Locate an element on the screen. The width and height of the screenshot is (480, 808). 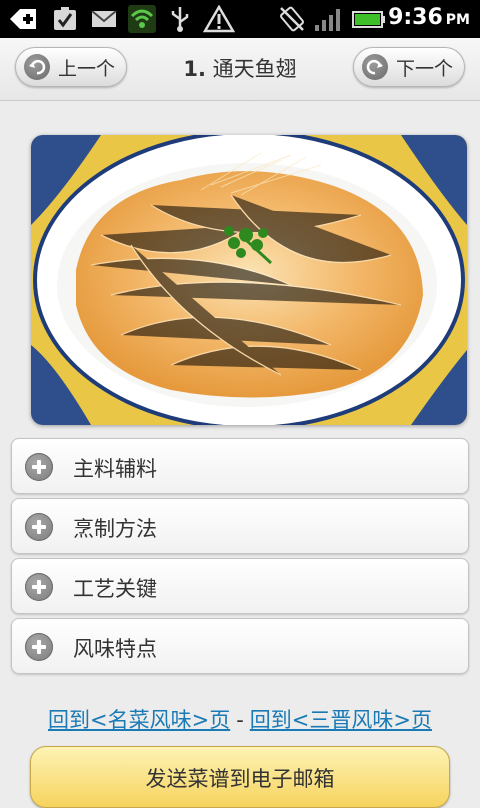
back-links: 回到<名菜风味>页 - 回到<三晋风味>页 is located at coordinates (240, 719).